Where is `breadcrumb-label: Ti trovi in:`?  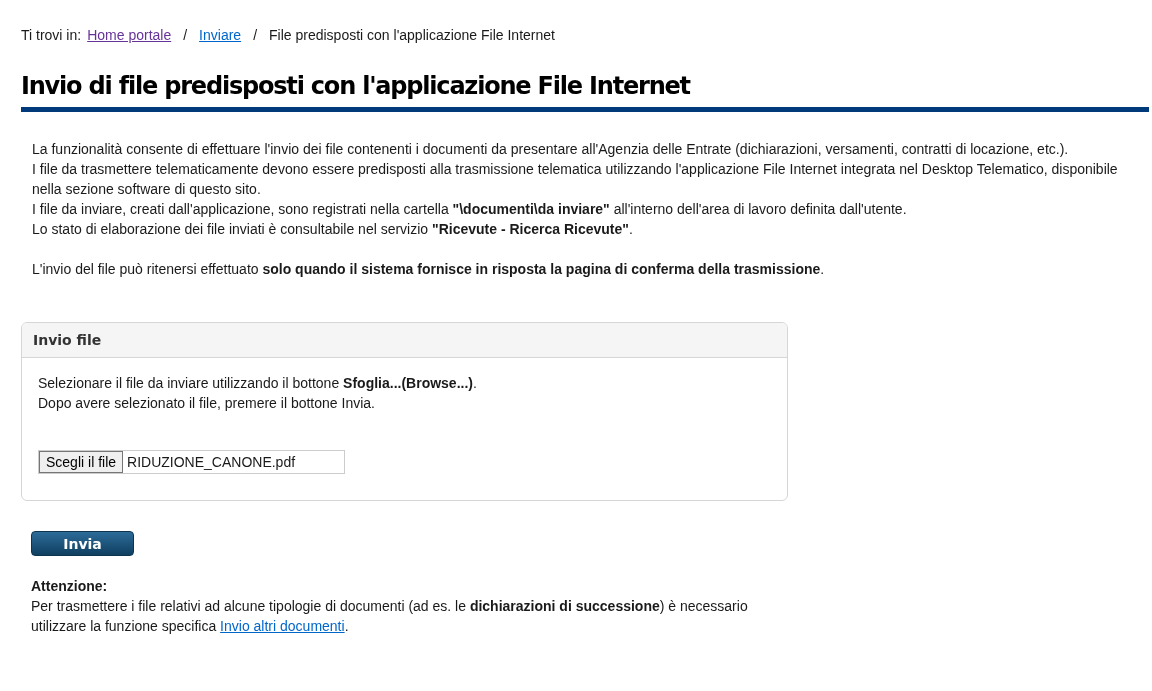 breadcrumb-label: Ti trovi in: is located at coordinates (51, 35).